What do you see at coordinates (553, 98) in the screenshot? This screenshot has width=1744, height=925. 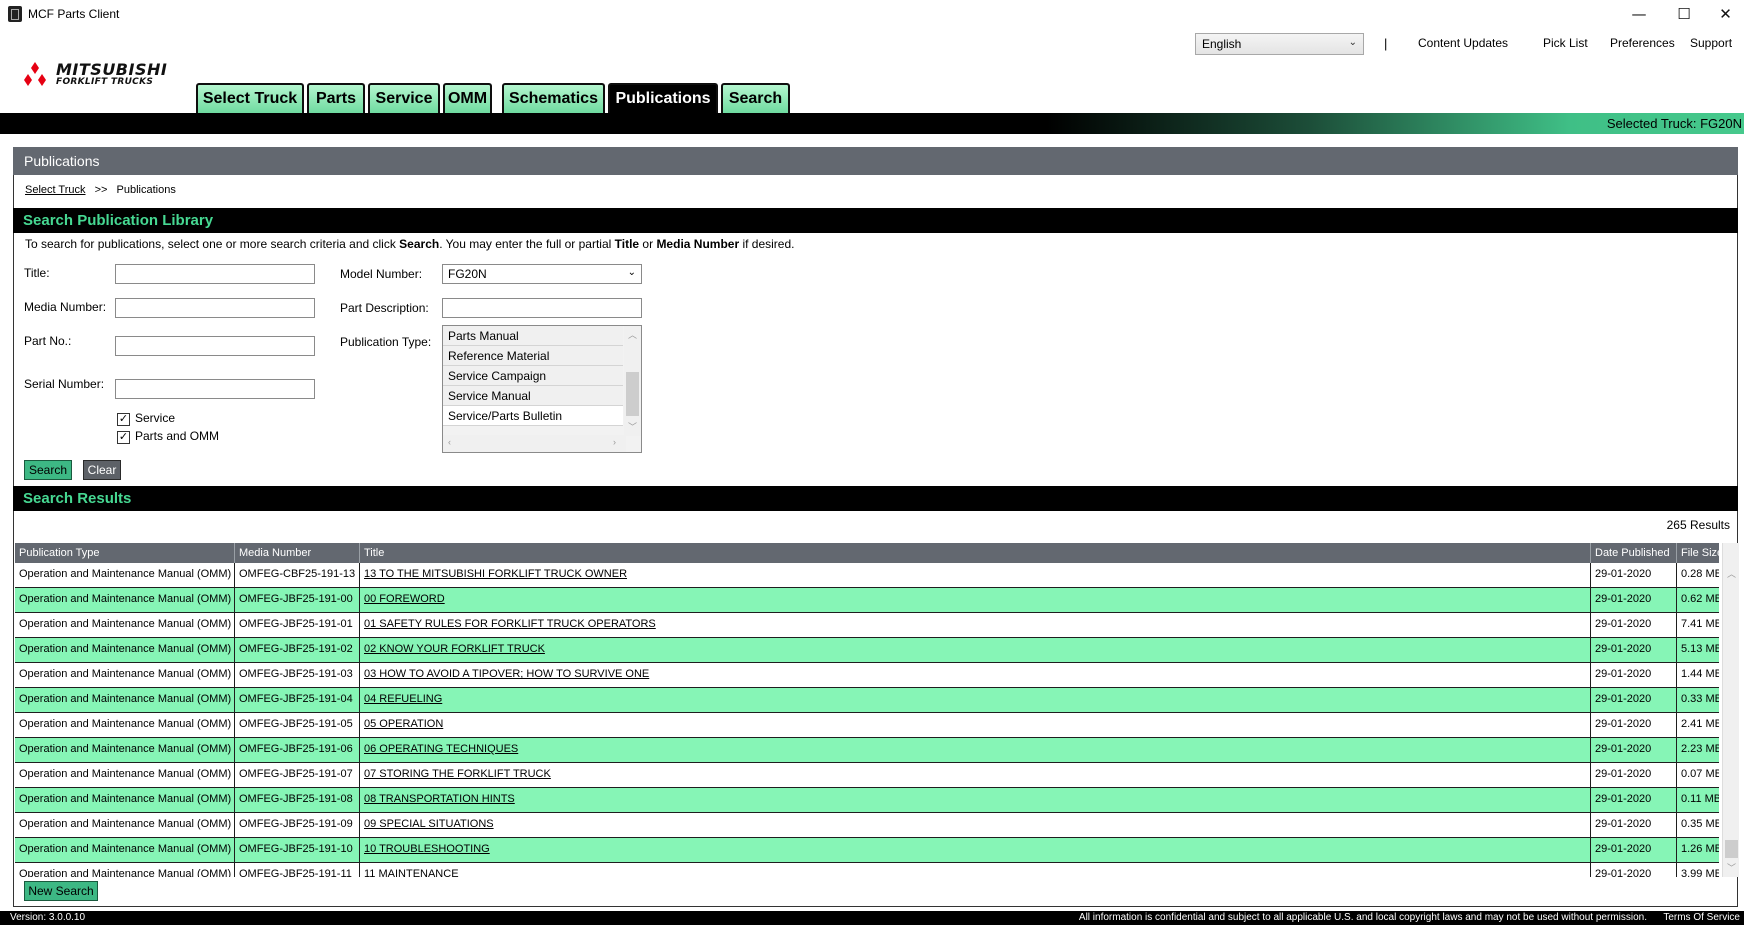 I see `tab-schematics: Schematics` at bounding box center [553, 98].